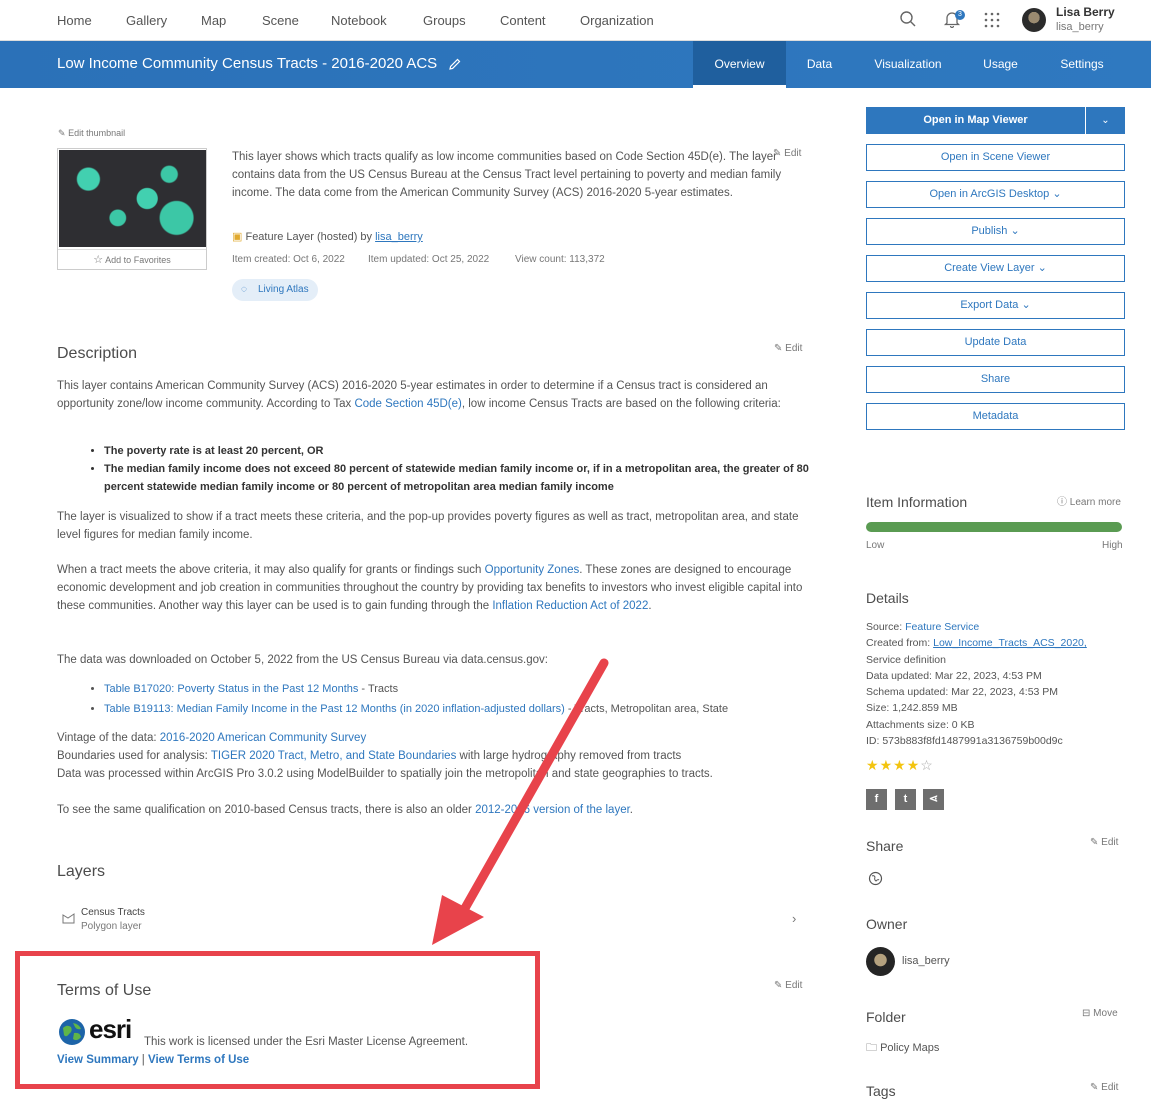  I want to click on twitter-share-icon: t, so click(905, 799).